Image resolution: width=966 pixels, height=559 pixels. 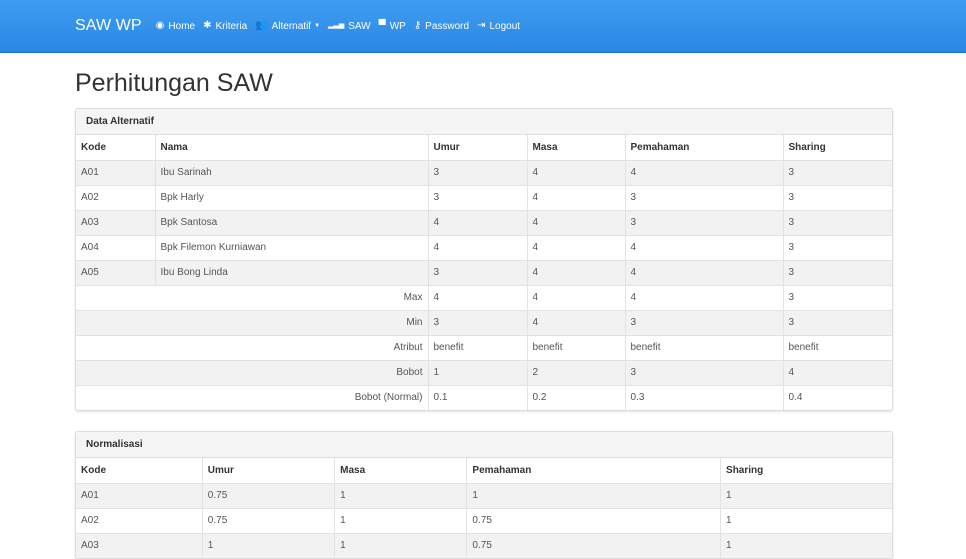 I want to click on col-header-umur: Umur, so click(x=477, y=147).